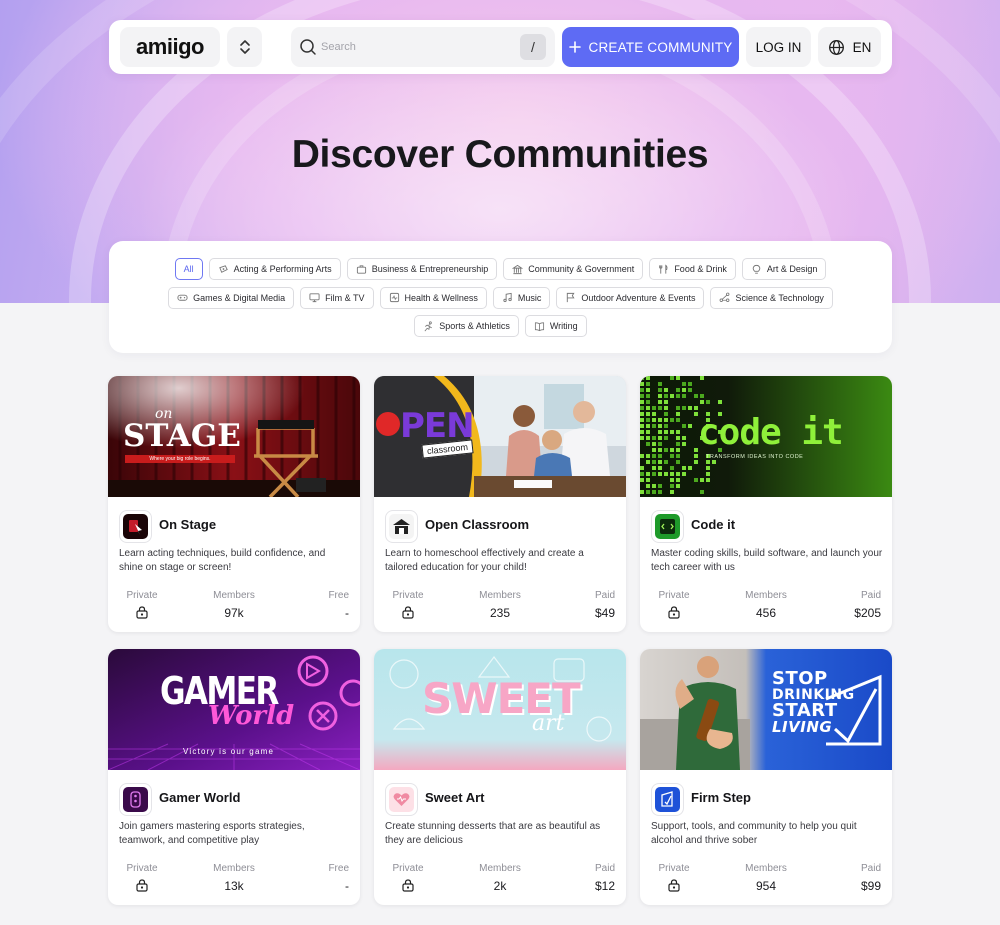  Describe the element at coordinates (337, 297) in the screenshot. I see `filter-chip-film: Film & TV` at that location.